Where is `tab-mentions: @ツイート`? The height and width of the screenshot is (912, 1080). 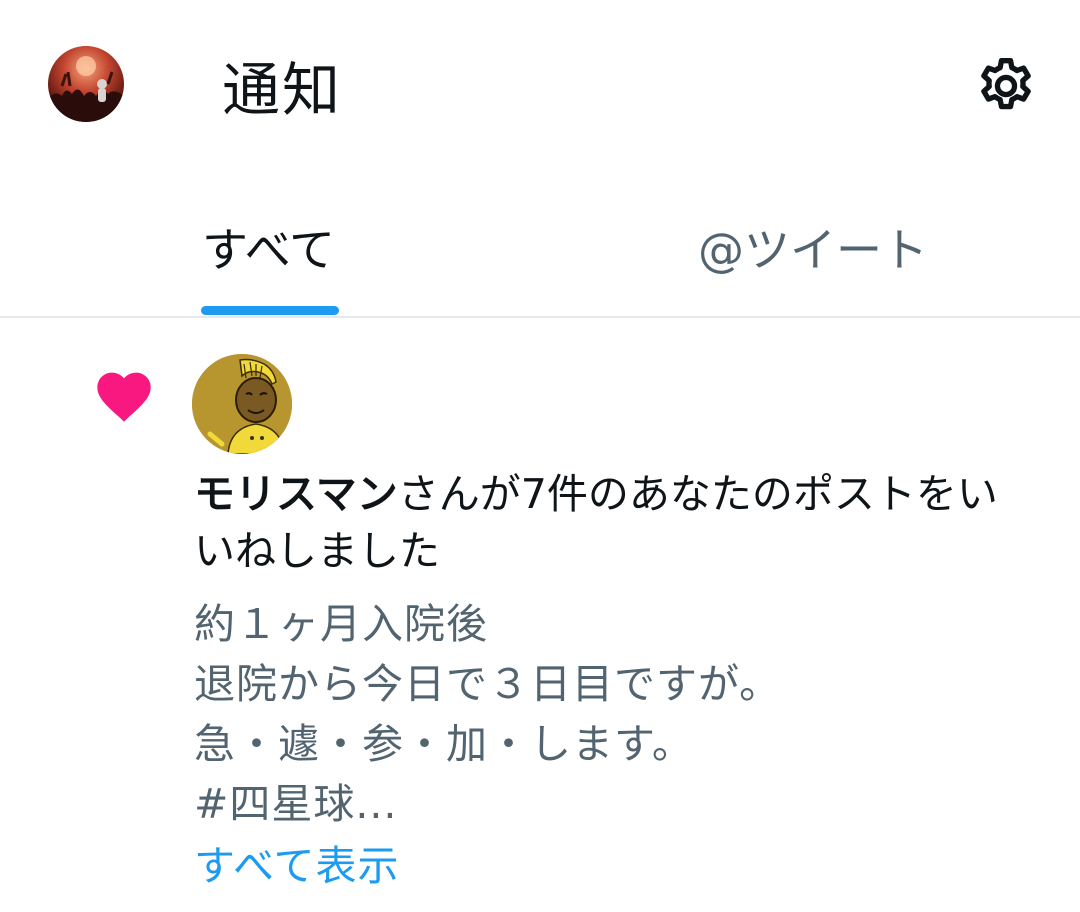
tab-mentions: @ツイート is located at coordinates (810, 248).